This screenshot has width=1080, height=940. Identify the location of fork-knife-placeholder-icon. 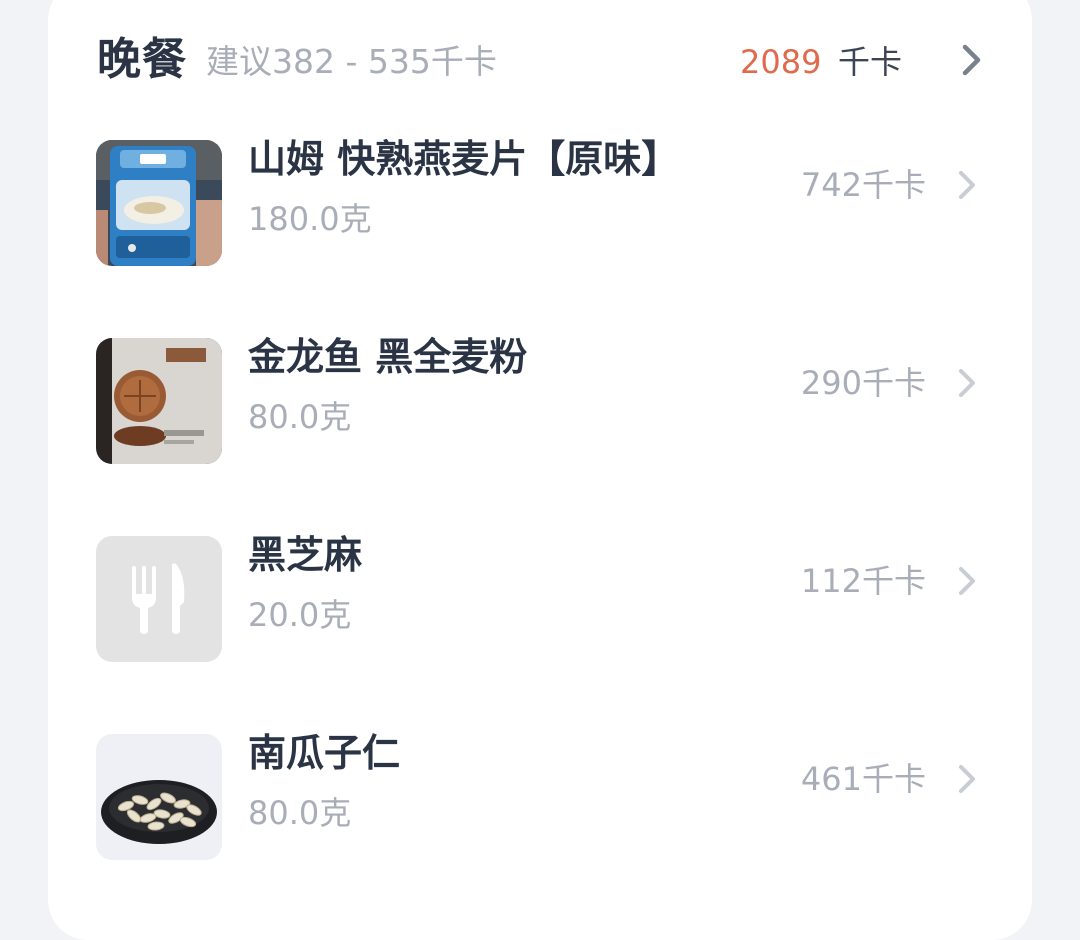
(159, 599).